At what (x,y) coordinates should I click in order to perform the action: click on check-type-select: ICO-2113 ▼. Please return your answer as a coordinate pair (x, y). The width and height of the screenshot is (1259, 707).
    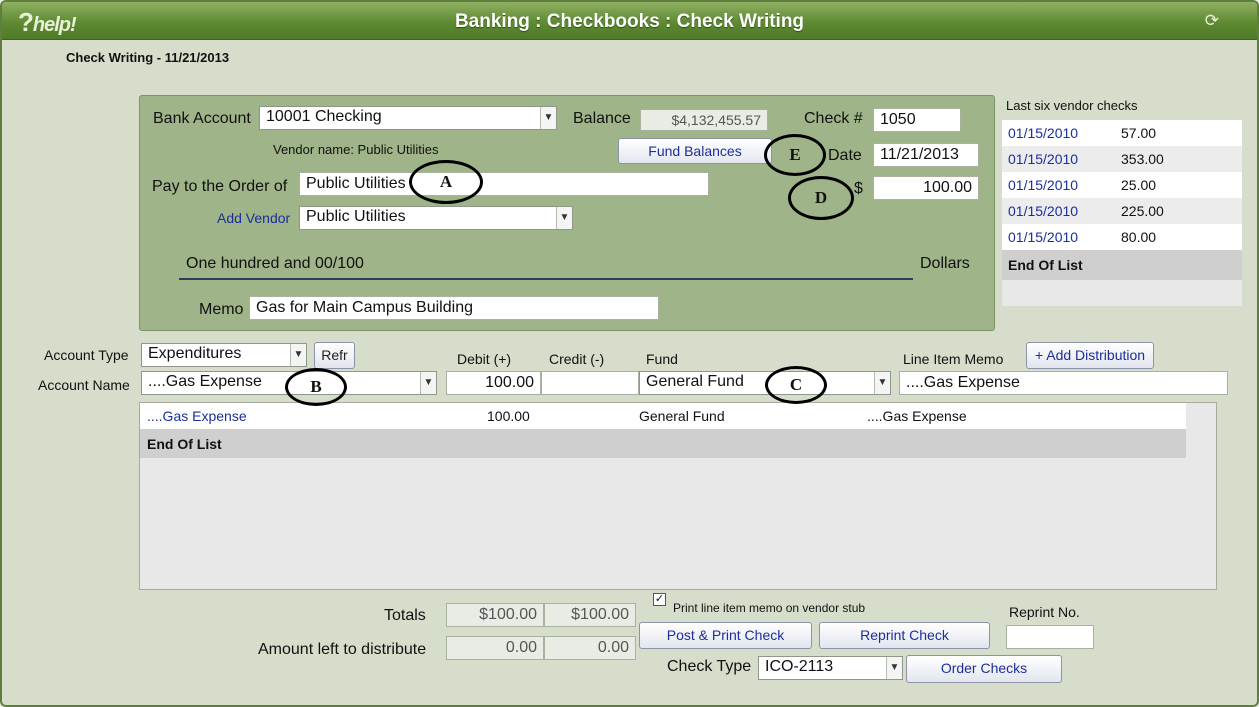
    Looking at the image, I should click on (830, 668).